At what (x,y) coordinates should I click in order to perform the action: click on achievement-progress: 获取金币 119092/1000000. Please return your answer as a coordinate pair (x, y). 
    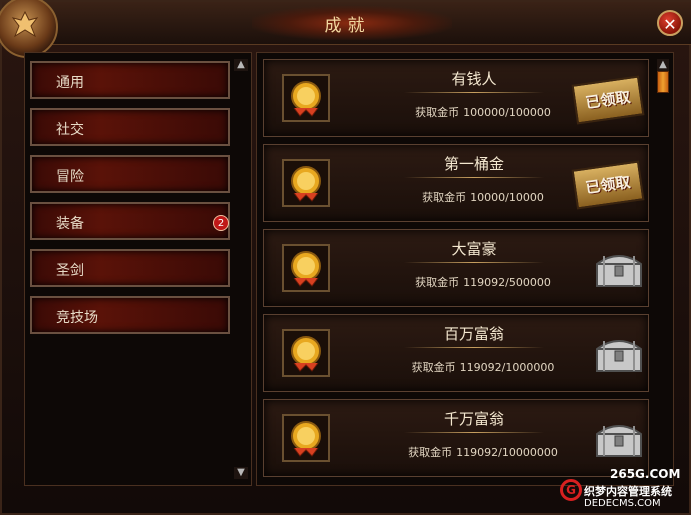
    Looking at the image, I should click on (483, 367).